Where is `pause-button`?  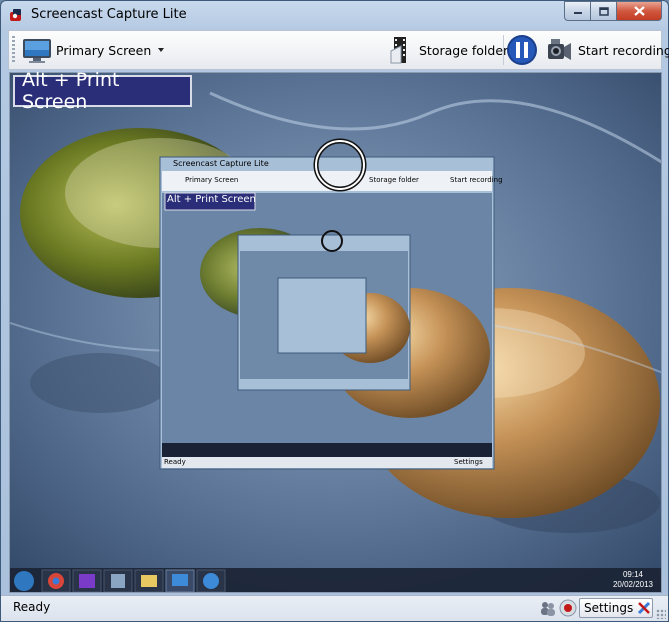
pause-button is located at coordinates (522, 50).